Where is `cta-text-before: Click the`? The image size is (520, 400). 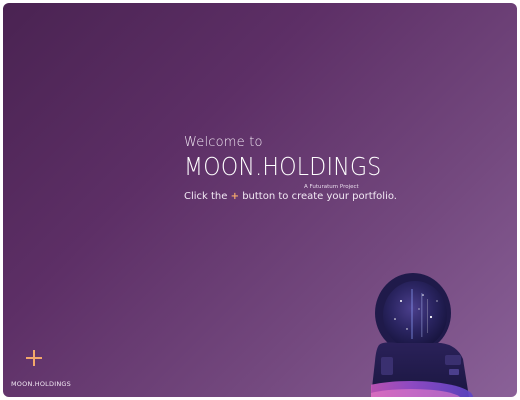 cta-text-before: Click the is located at coordinates (206, 196).